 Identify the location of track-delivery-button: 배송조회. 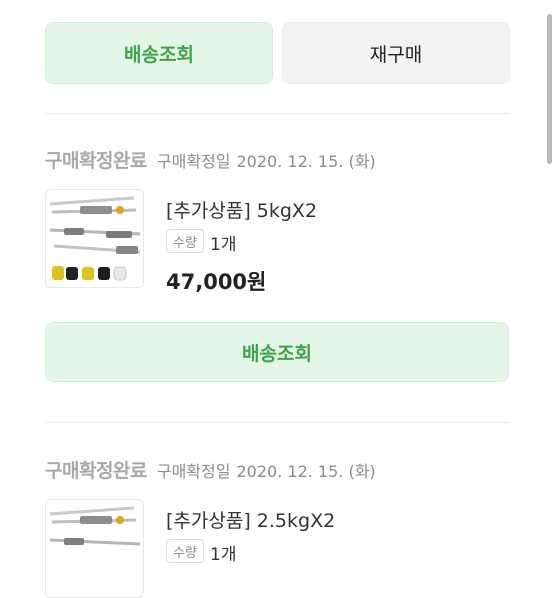
(159, 53).